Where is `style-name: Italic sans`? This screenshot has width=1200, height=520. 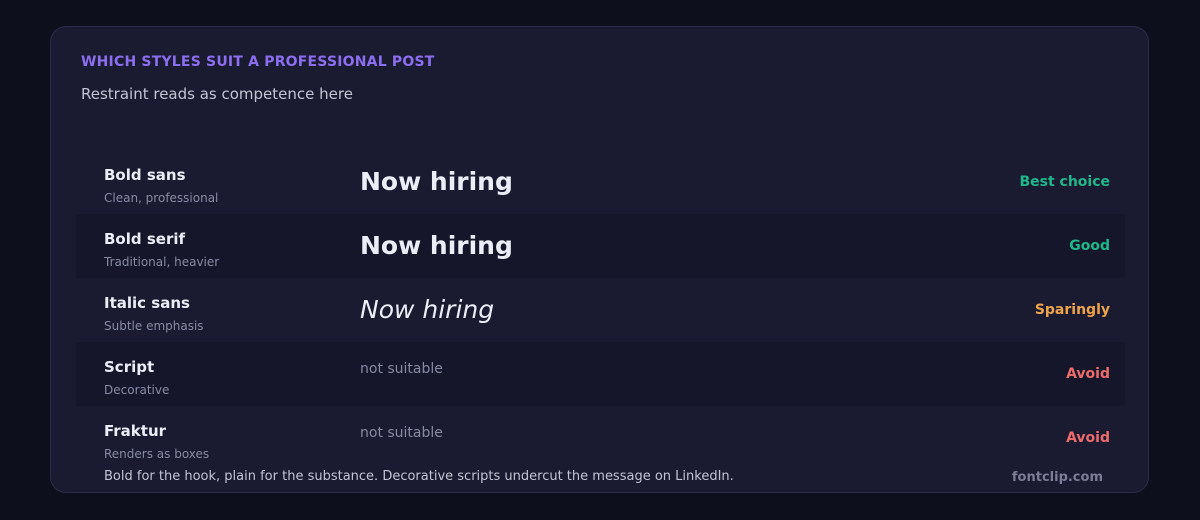 style-name: Italic sans is located at coordinates (147, 303).